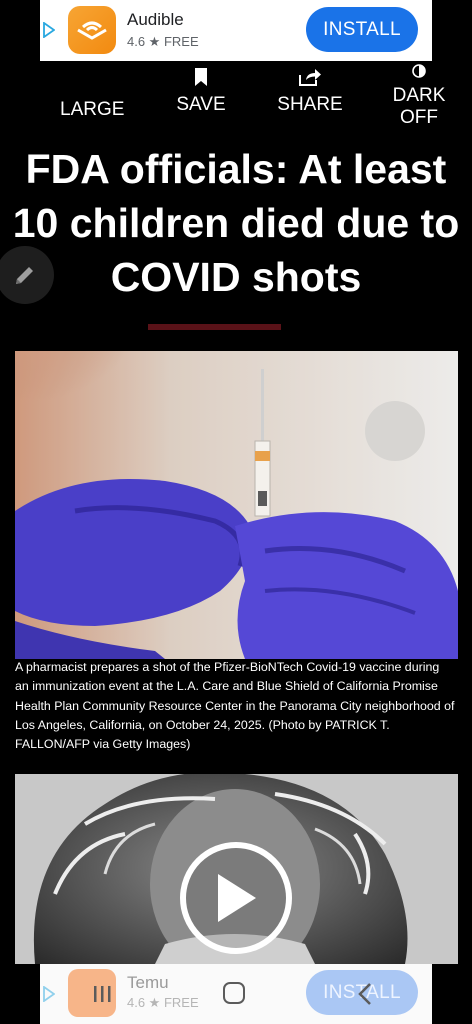  Describe the element at coordinates (49, 30) in the screenshot. I see `adchoices-icon` at that location.